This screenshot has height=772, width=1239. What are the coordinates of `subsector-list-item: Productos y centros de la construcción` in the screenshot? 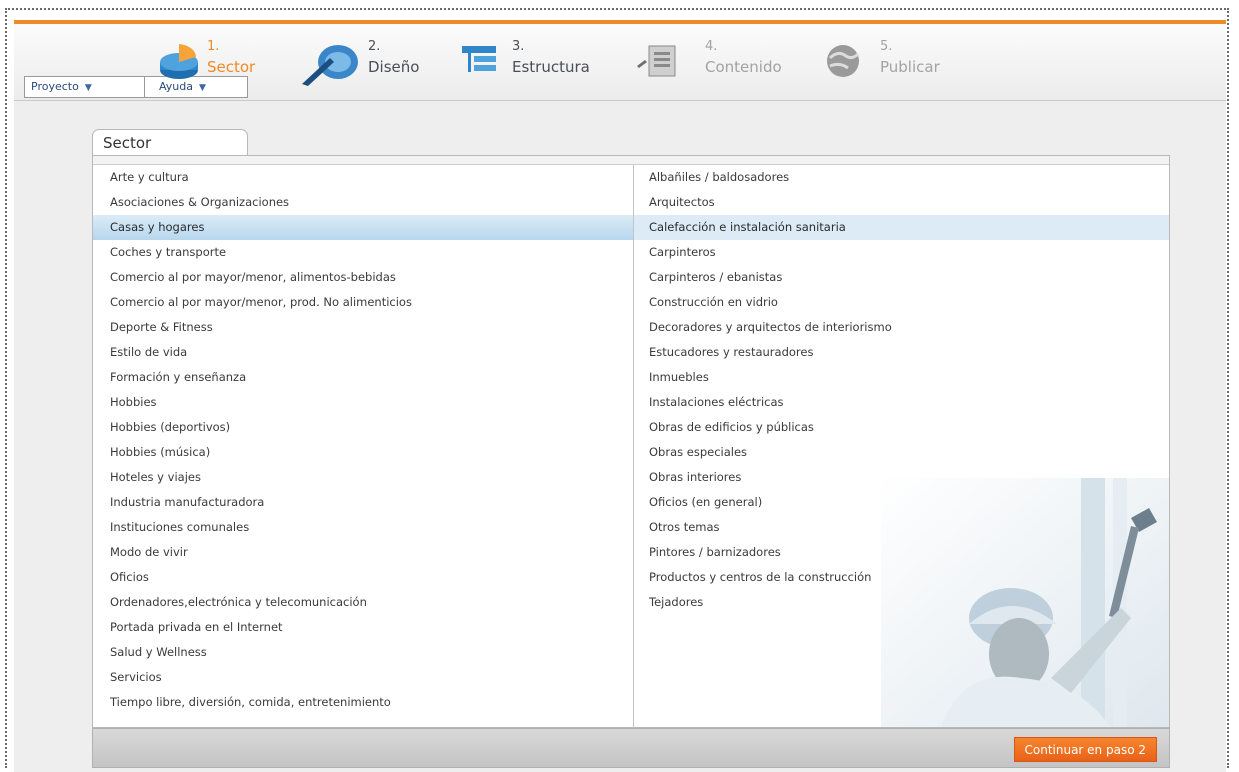 It's located at (901, 577).